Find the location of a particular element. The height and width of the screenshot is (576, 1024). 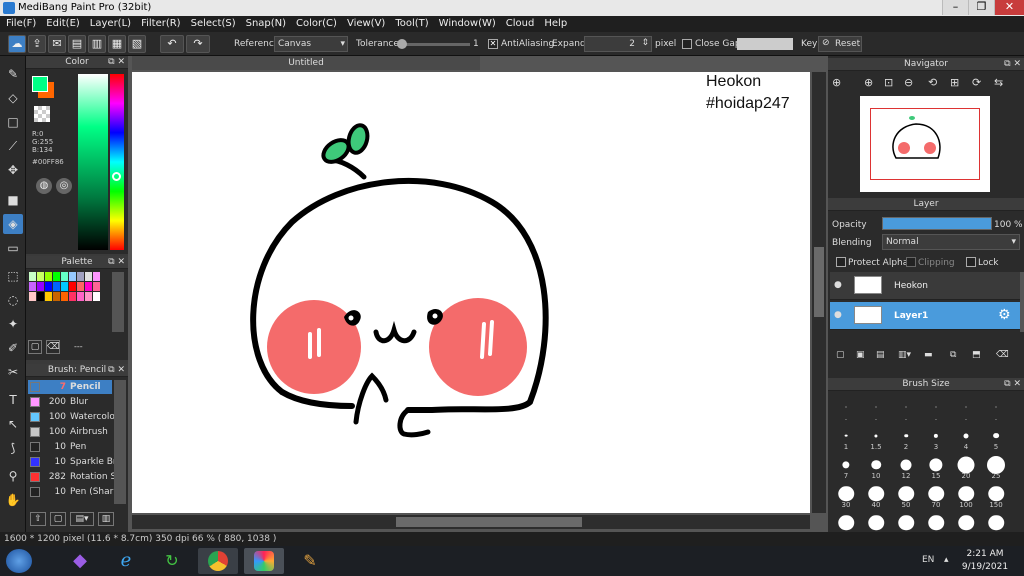

layer-menu-icon: ▥▾ is located at coordinates (904, 355).